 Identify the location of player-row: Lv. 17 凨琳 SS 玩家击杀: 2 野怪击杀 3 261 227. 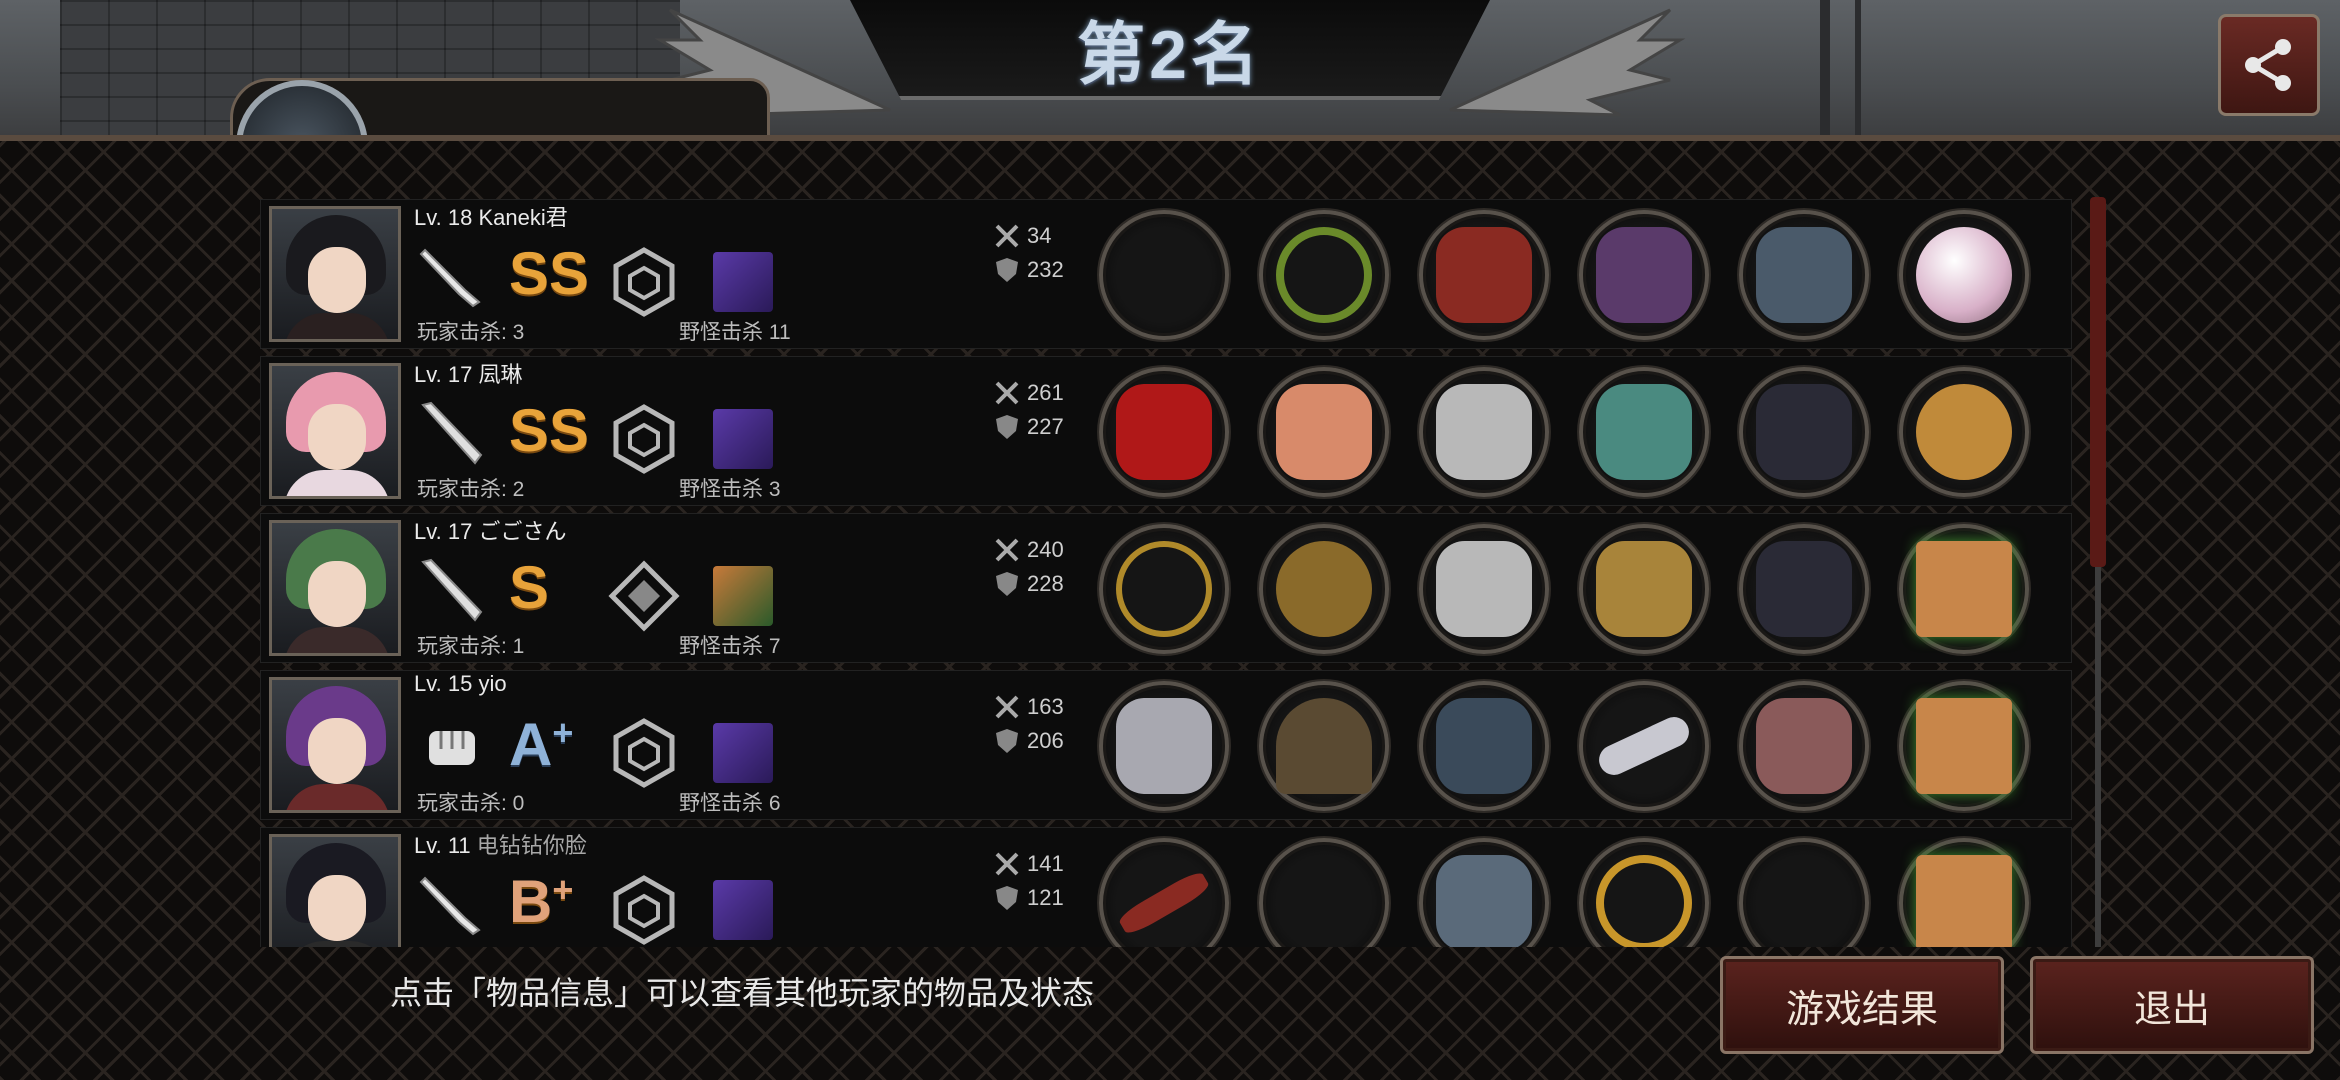
(1166, 431).